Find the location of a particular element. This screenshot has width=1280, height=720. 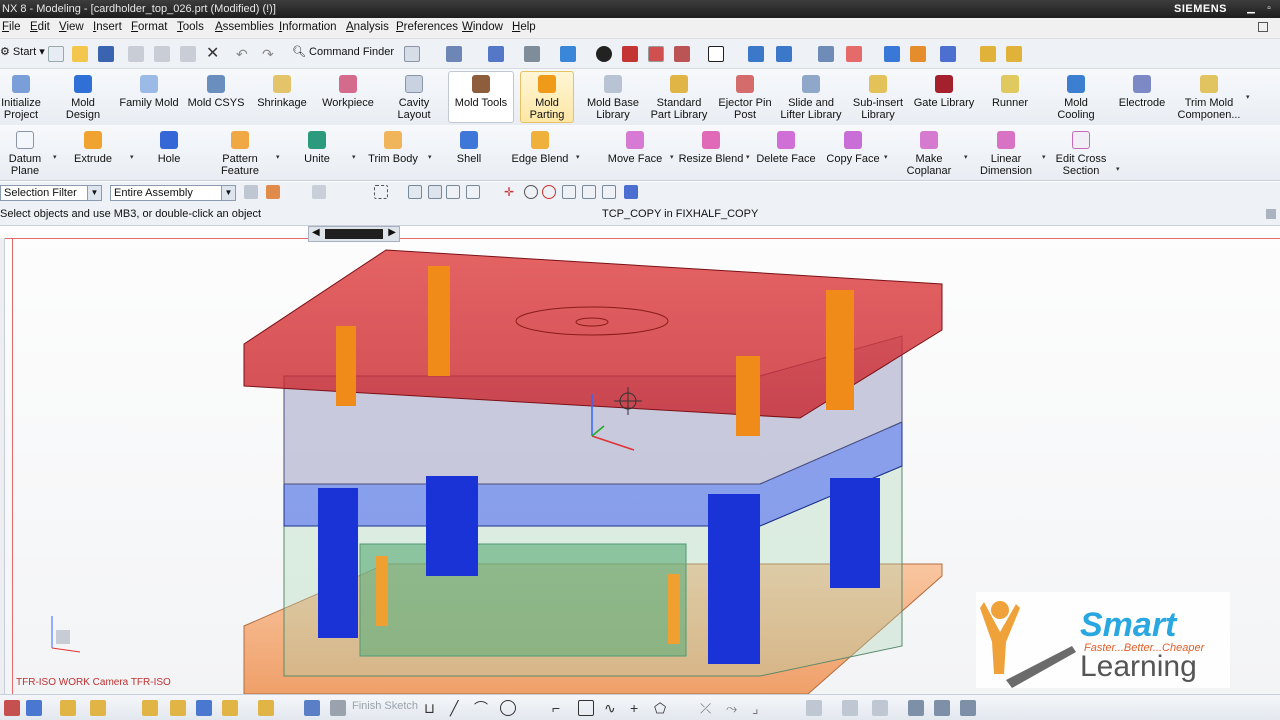

sketch-tool-5-icon is located at coordinates (150, 708).